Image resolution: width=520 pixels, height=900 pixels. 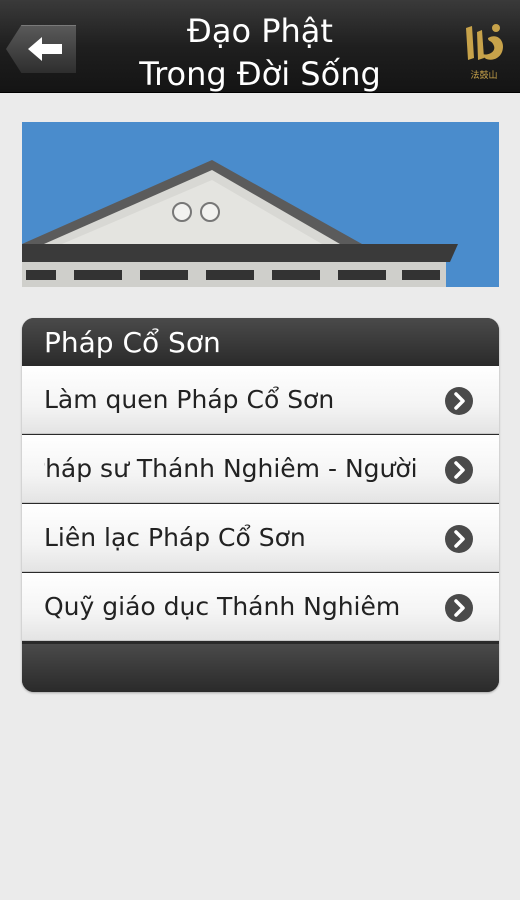 What do you see at coordinates (45, 49) in the screenshot?
I see `back-arrow-icon` at bounding box center [45, 49].